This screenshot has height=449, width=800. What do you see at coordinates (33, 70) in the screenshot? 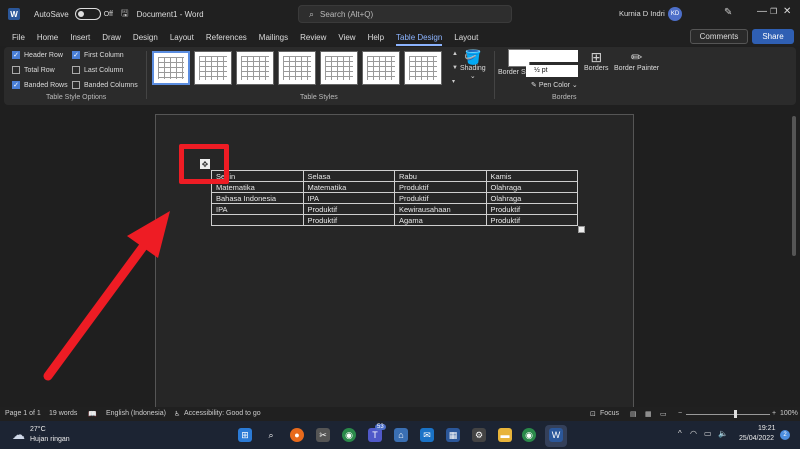
I see `total-row-option: Total Row` at bounding box center [33, 70].